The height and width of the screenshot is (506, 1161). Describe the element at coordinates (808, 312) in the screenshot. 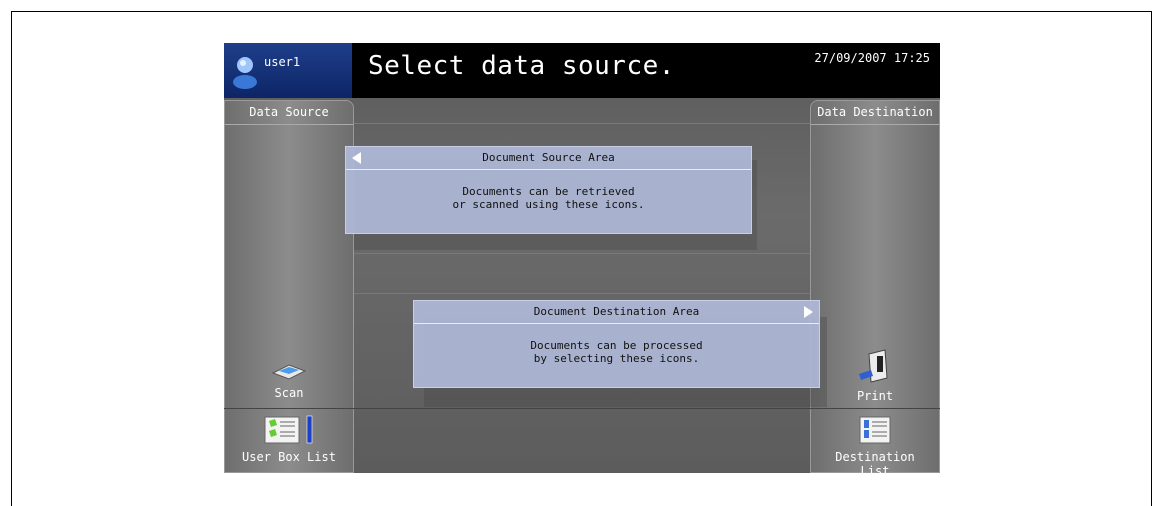

I see `arrow-right-icon` at that location.